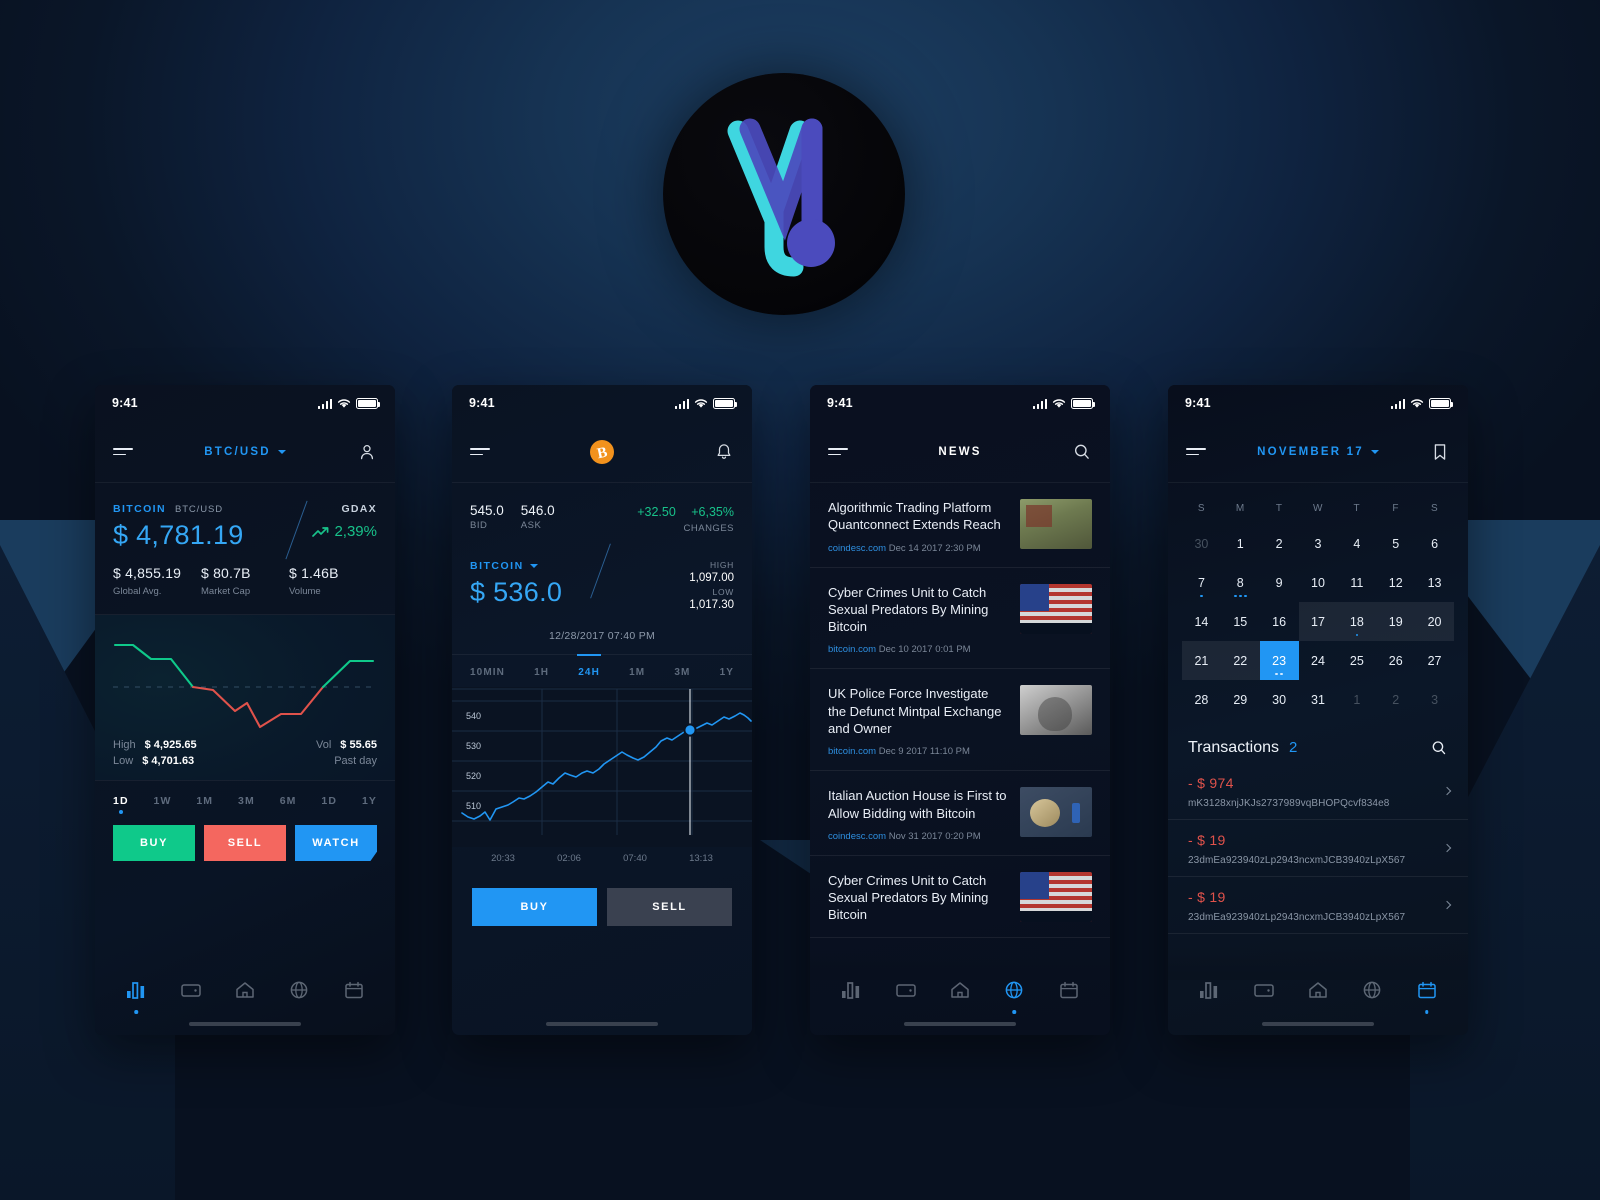 The height and width of the screenshot is (1200, 1600). Describe the element at coordinates (724, 452) in the screenshot. I see `bell-icon` at that location.